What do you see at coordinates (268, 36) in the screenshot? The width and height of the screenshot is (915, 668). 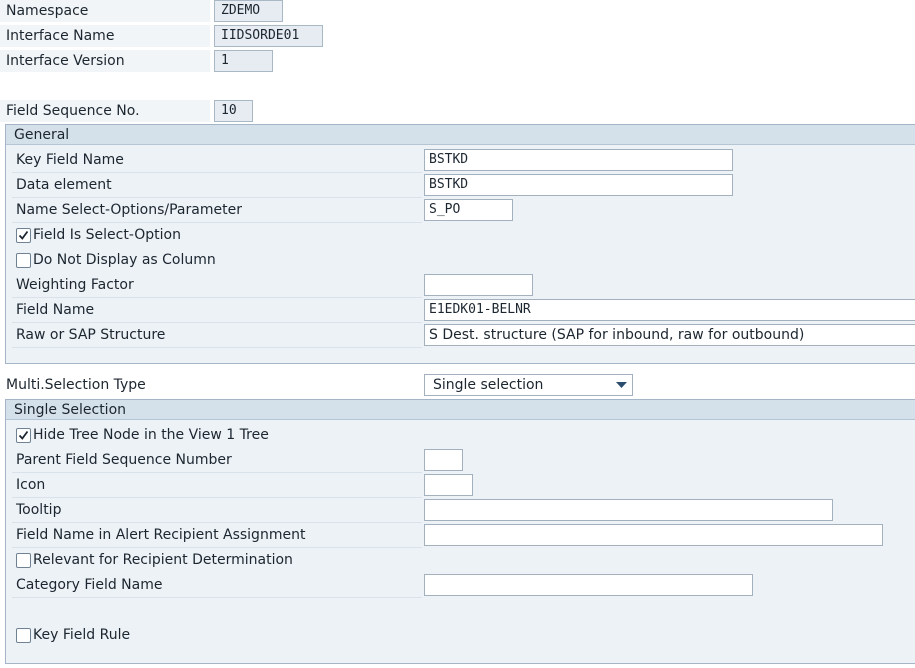 I see `interface-name-field: IIDSORDE01` at bounding box center [268, 36].